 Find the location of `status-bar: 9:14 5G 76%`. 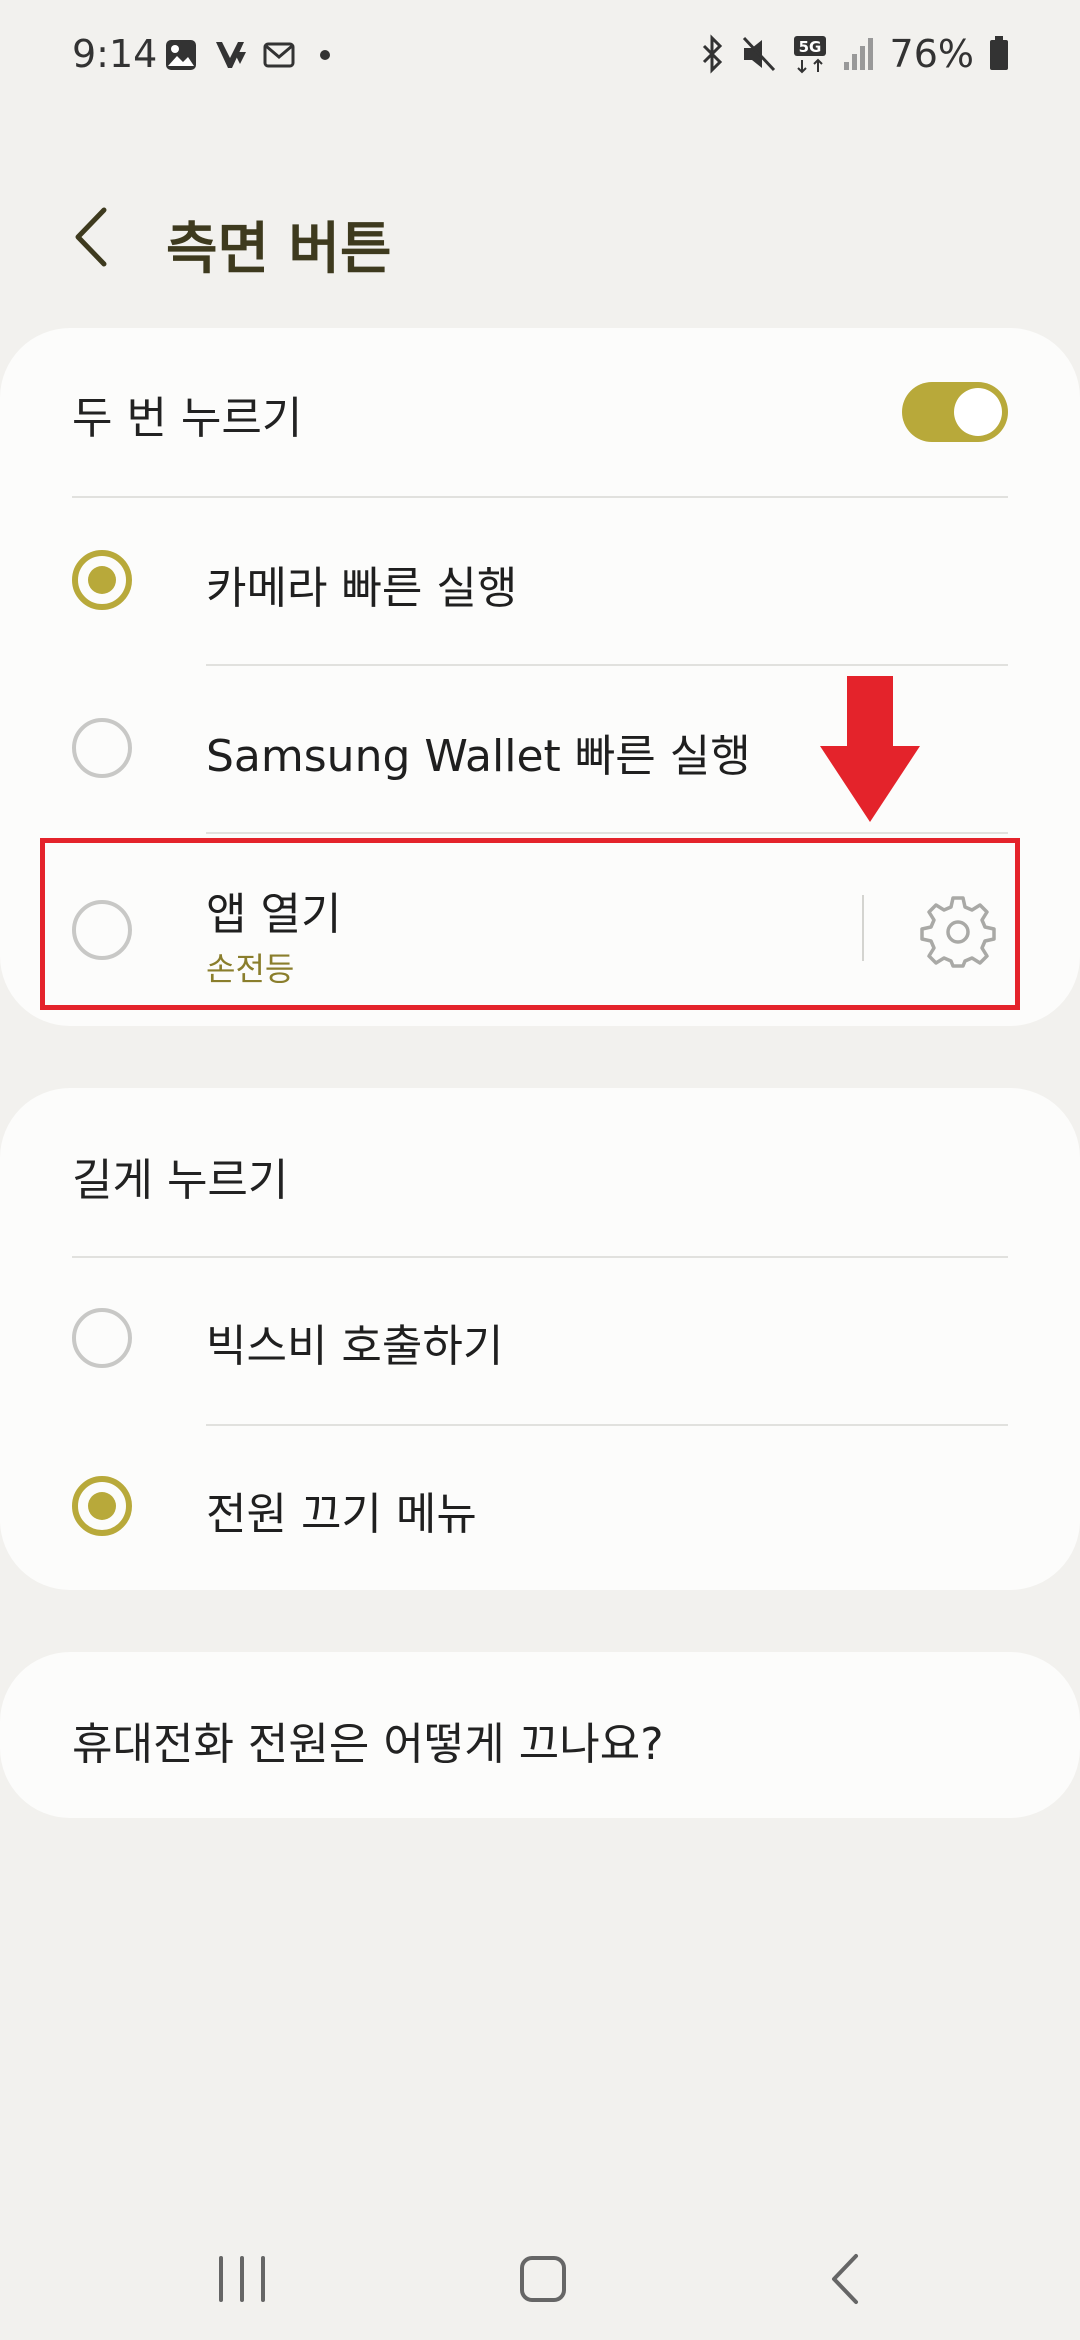

status-bar: 9:14 5G 76% is located at coordinates (540, 60).